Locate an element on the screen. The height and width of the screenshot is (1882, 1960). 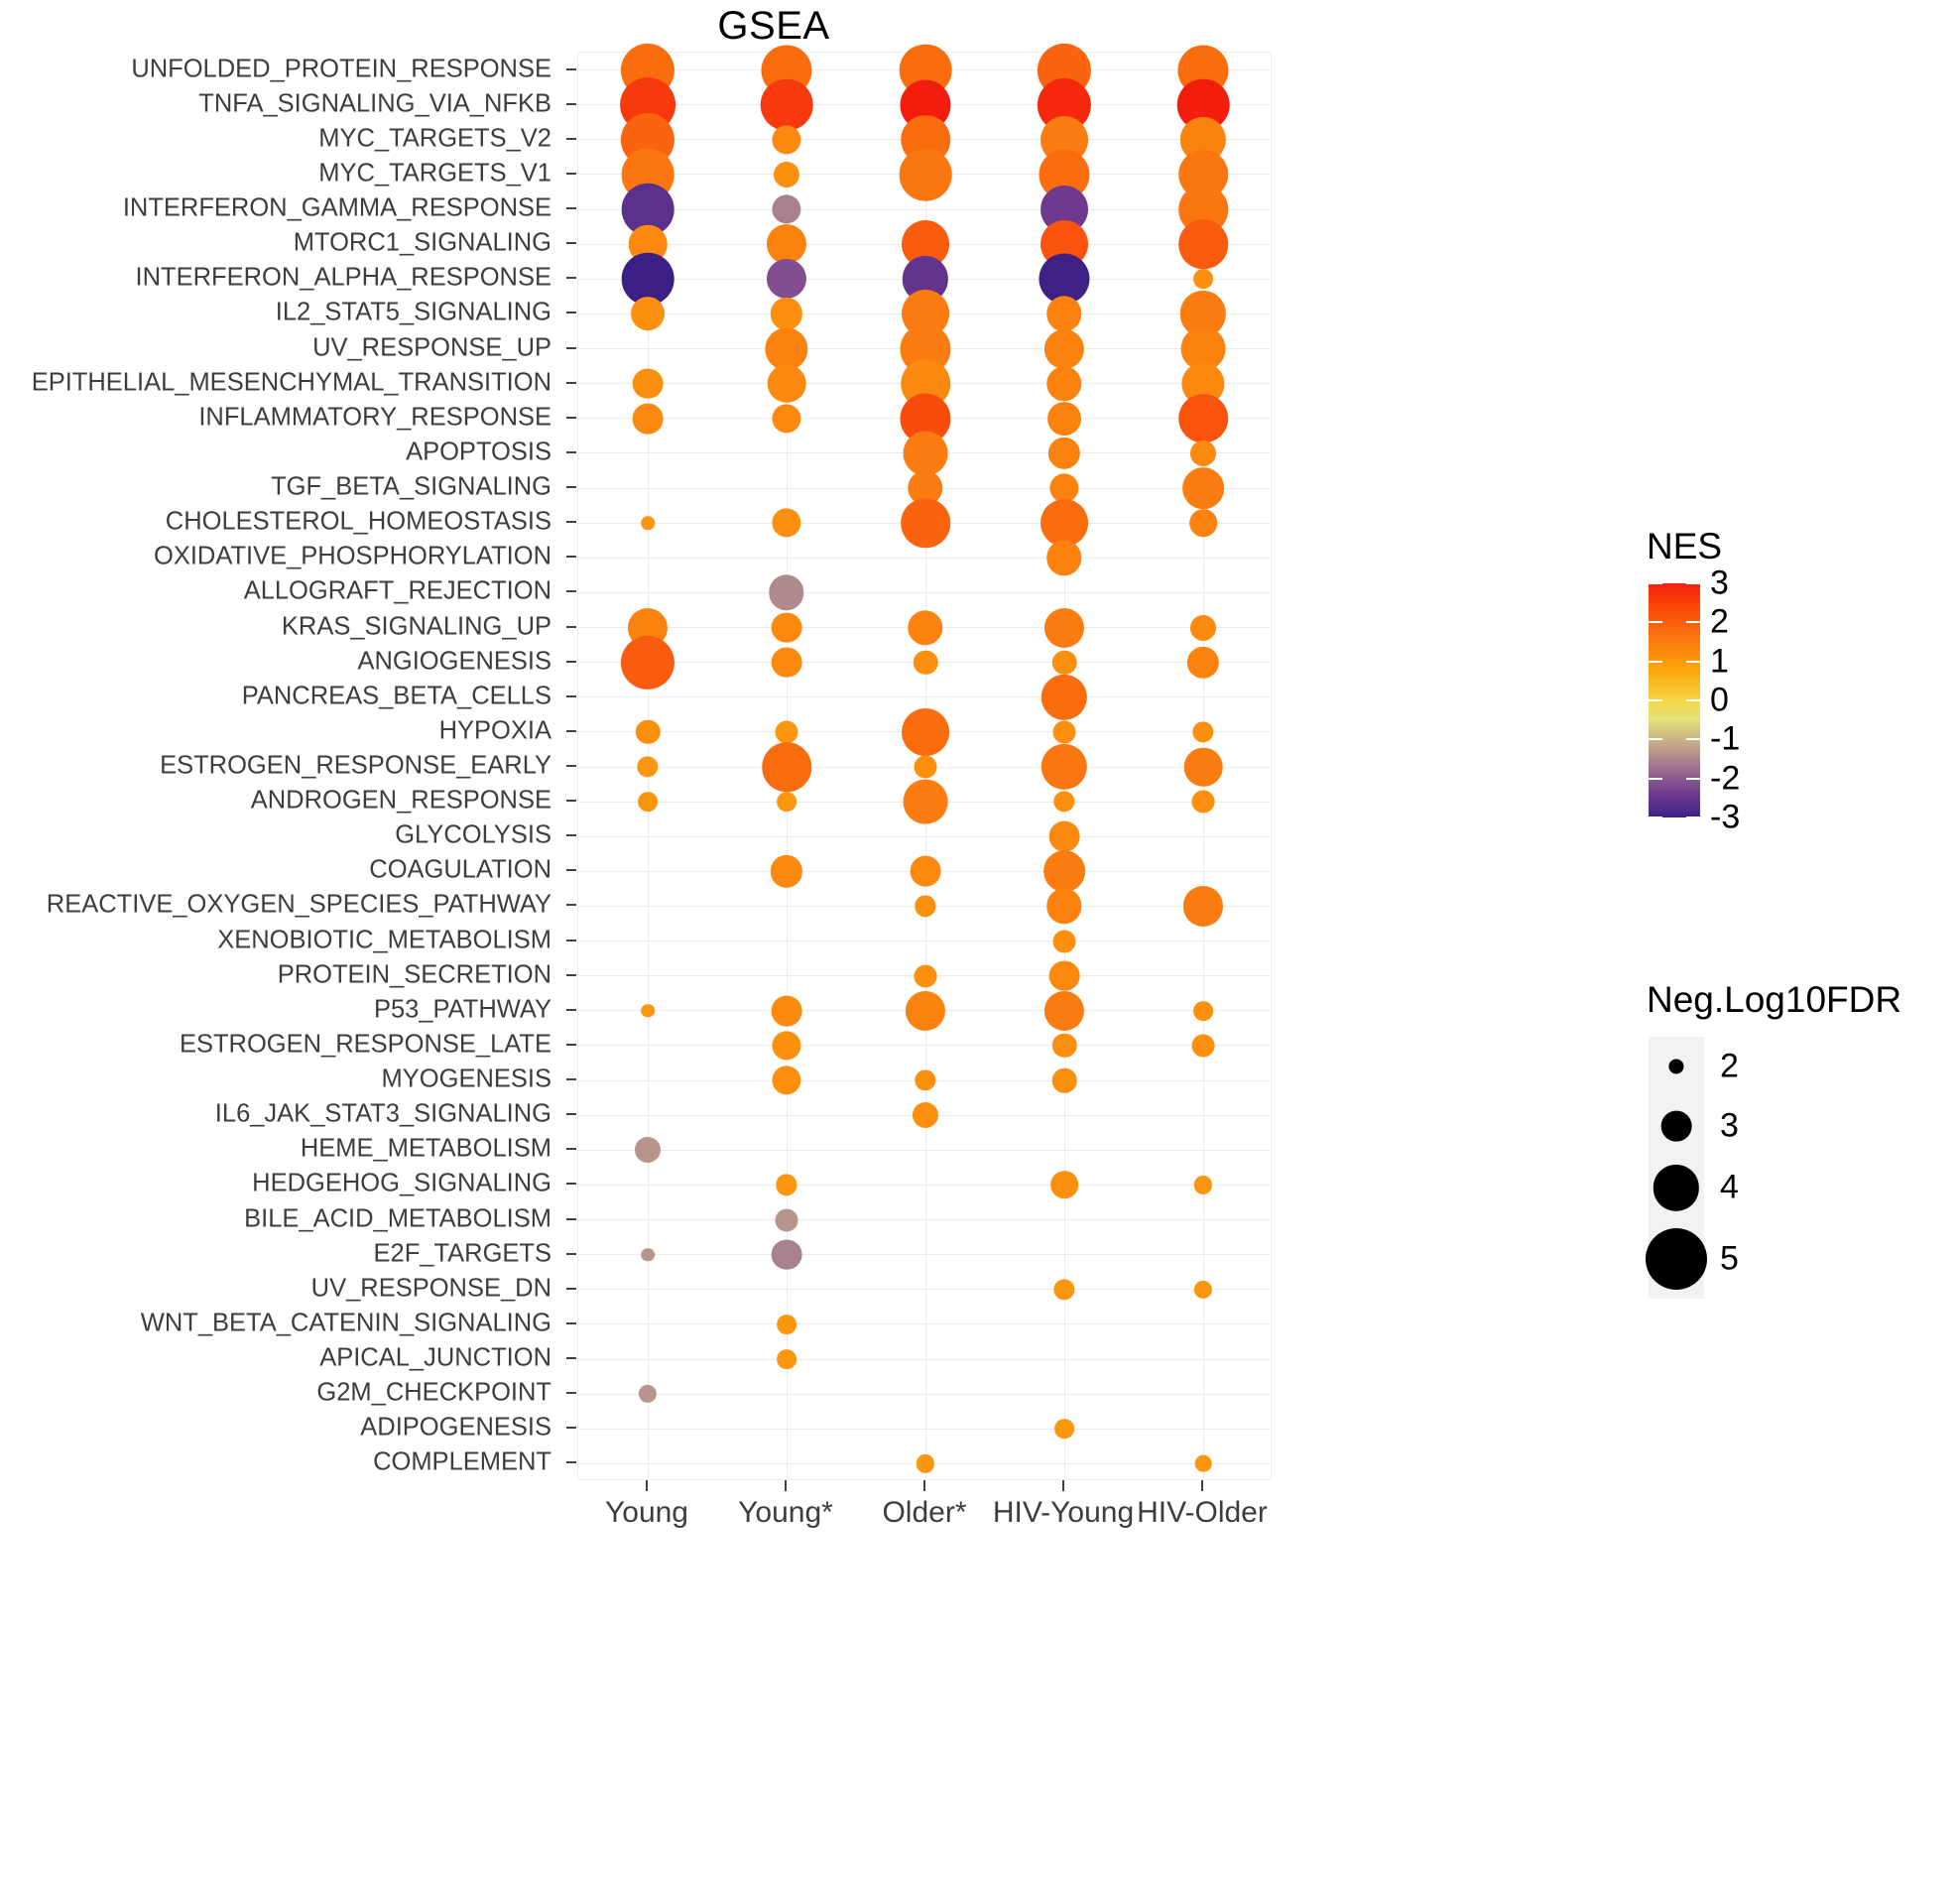
size-legend-label: 4 is located at coordinates (1730, 1187).